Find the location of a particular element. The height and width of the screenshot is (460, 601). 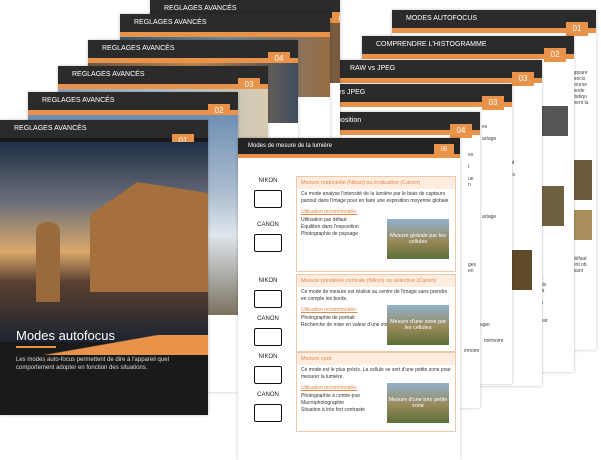

slide-number: 01 is located at coordinates (577, 29).